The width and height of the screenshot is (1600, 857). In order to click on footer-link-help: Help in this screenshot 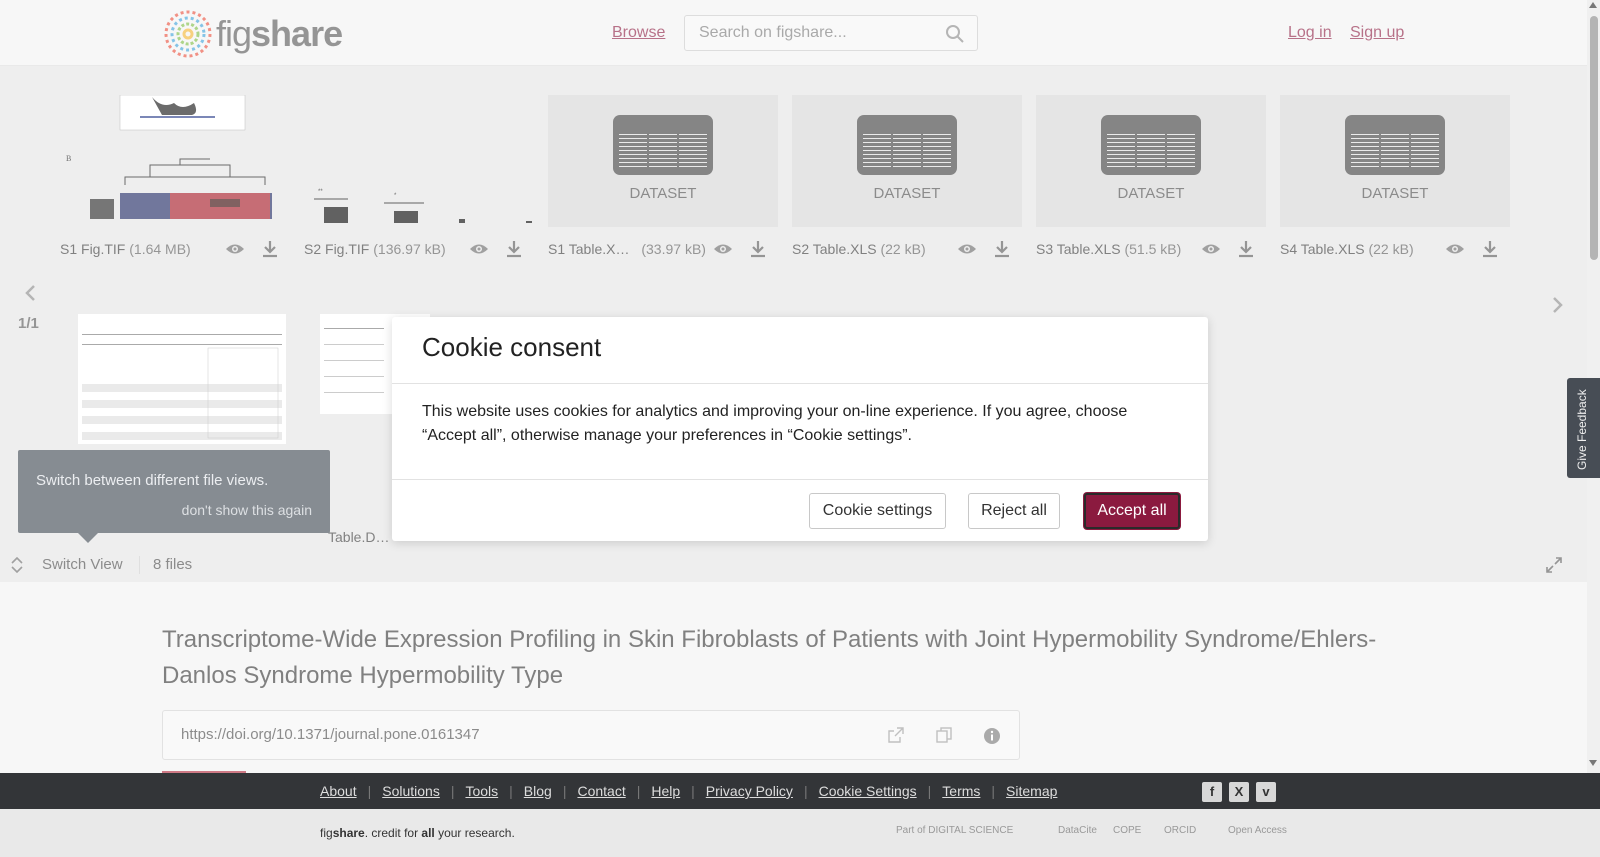, I will do `click(665, 791)`.